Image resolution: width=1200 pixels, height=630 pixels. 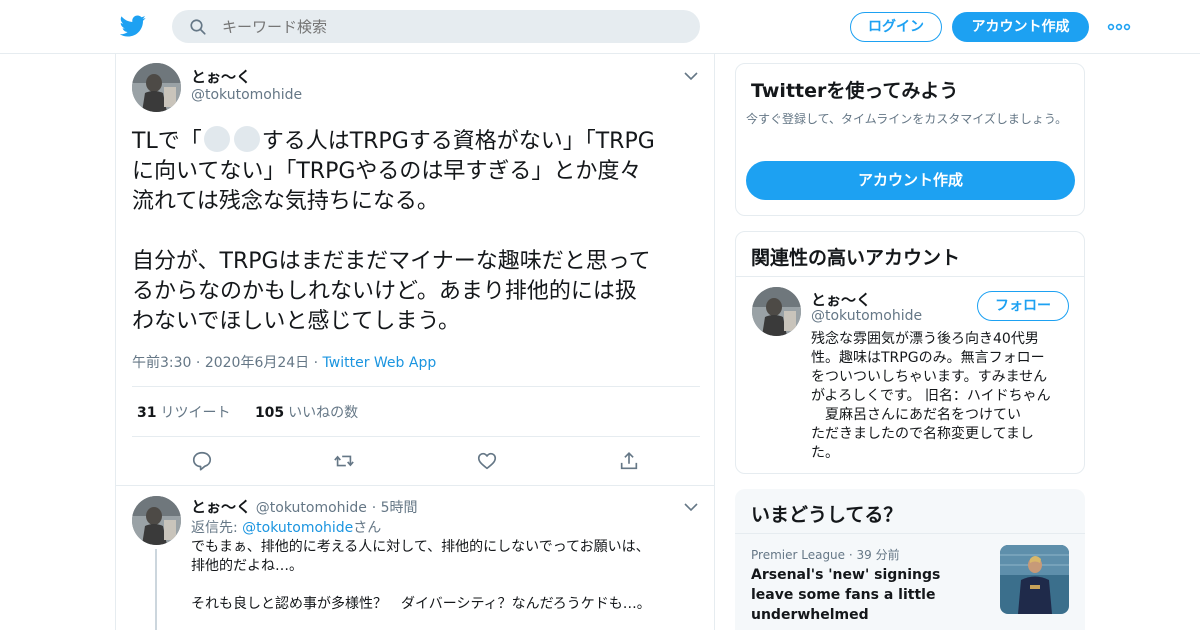 What do you see at coordinates (1023, 306) in the screenshot?
I see `follow-button: フォロー` at bounding box center [1023, 306].